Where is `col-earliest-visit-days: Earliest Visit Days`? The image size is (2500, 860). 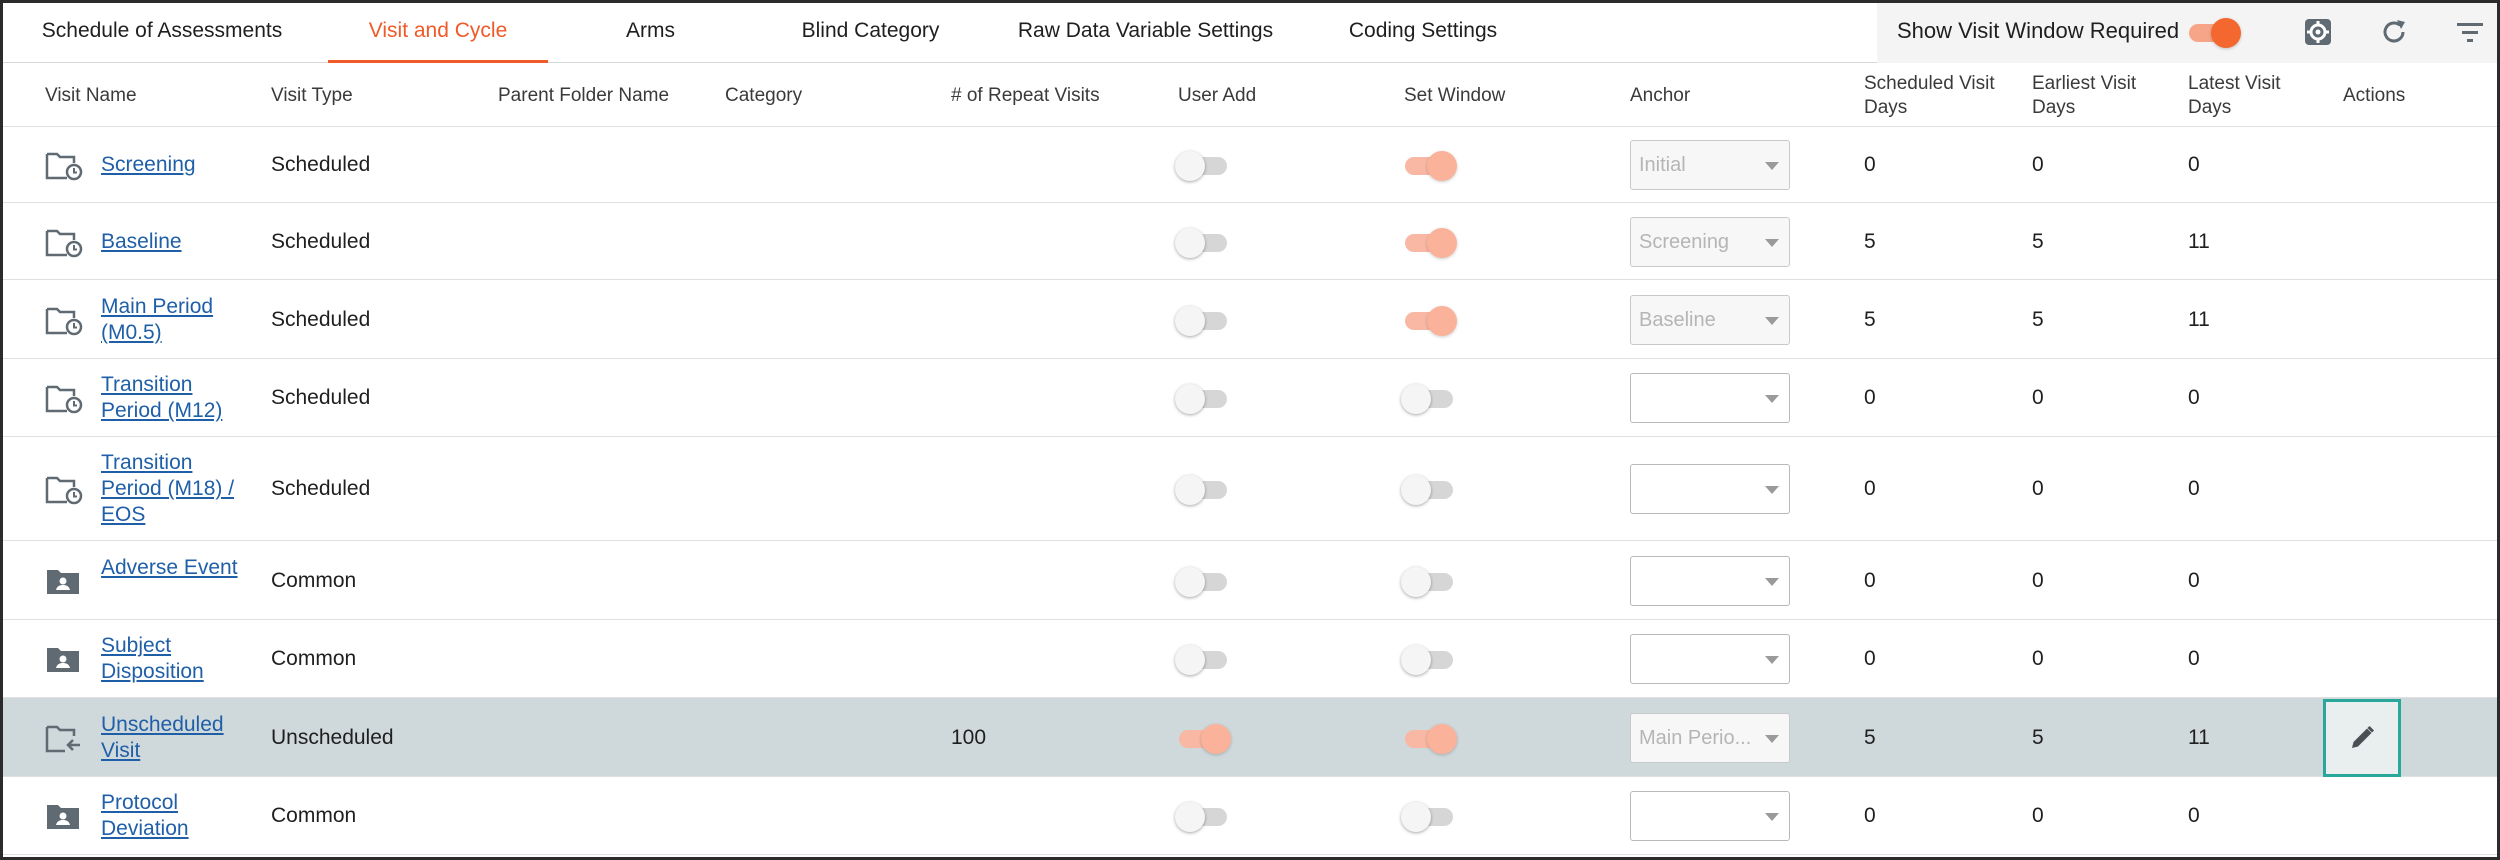
col-earliest-visit-days: Earliest Visit Days is located at coordinates (2107, 96).